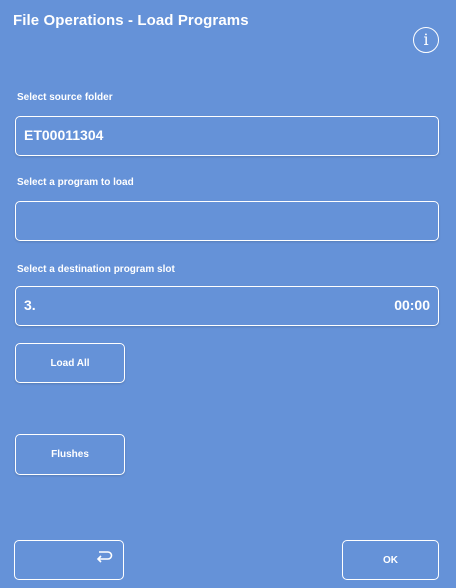 Image resolution: width=456 pixels, height=588 pixels. I want to click on source-folder-field: ET00011304, so click(227, 136).